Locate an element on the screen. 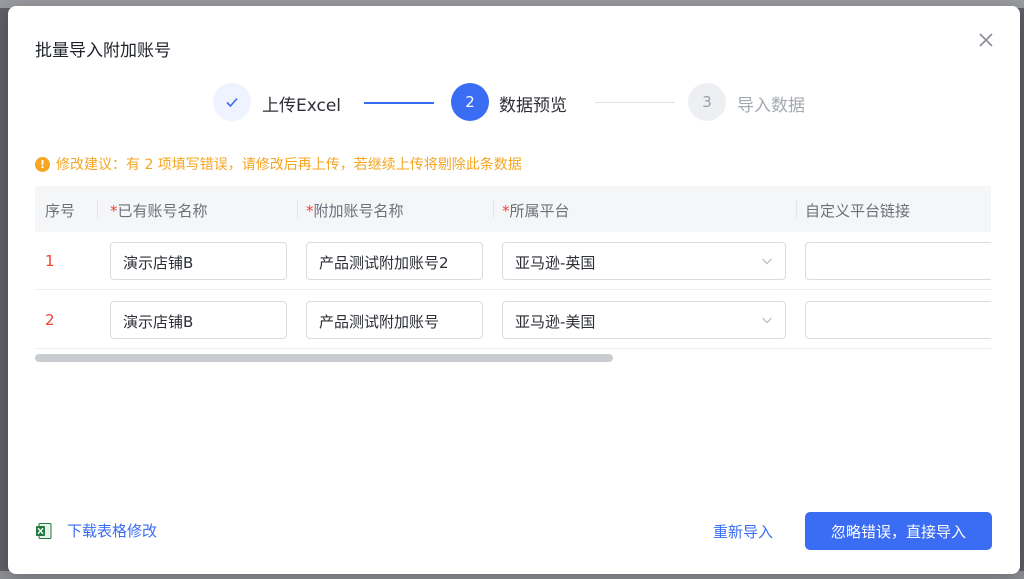 Image resolution: width=1024 pixels, height=579 pixels. warning-message: ! 修改建议：有 2 项填写错误，请修改后再上传，若继续上传将剔除此条数据 is located at coordinates (278, 164).